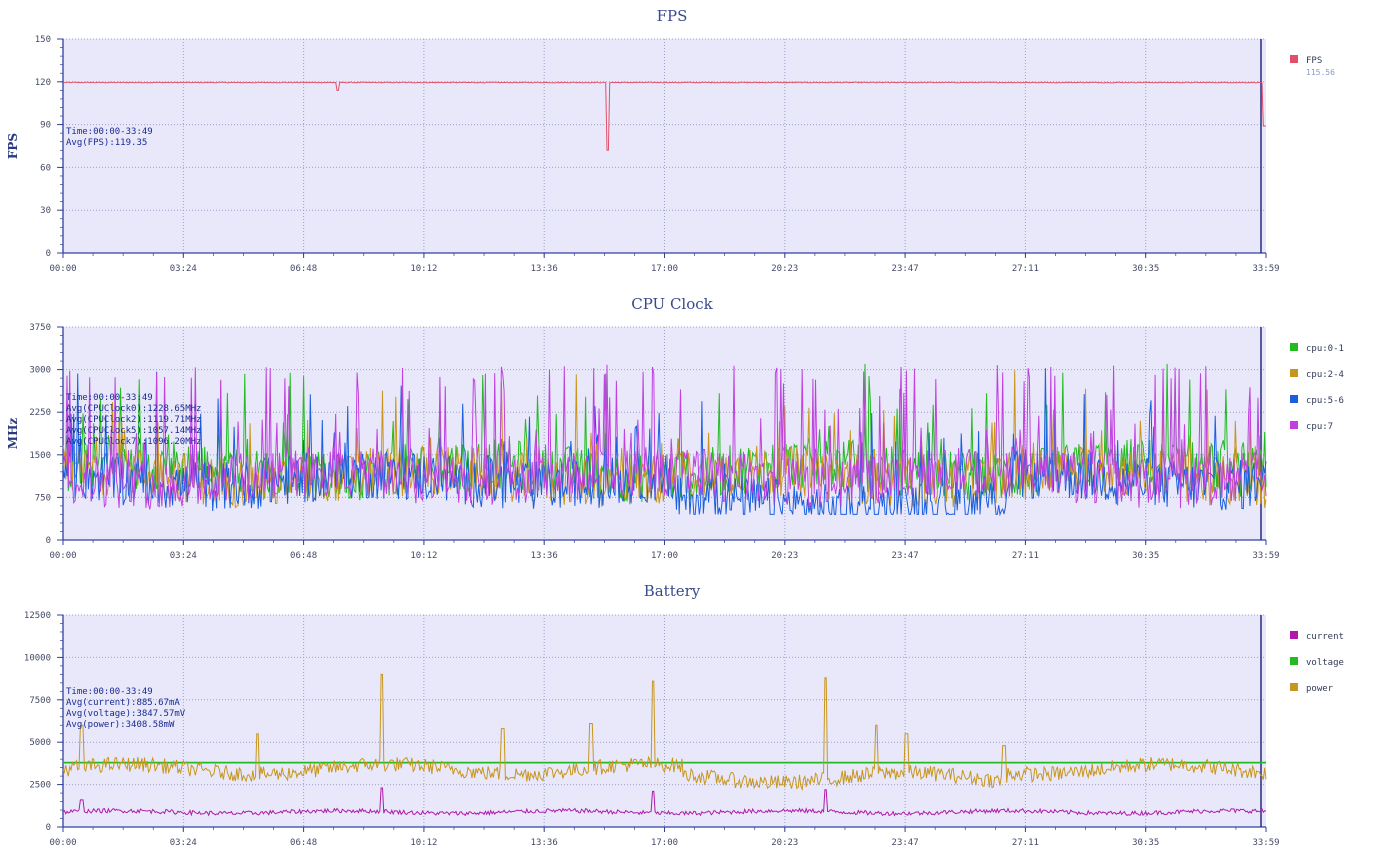 Image resolution: width=1382 pixels, height=861 pixels. Describe the element at coordinates (1325, 637) in the screenshot. I see `legend-label: current` at that location.